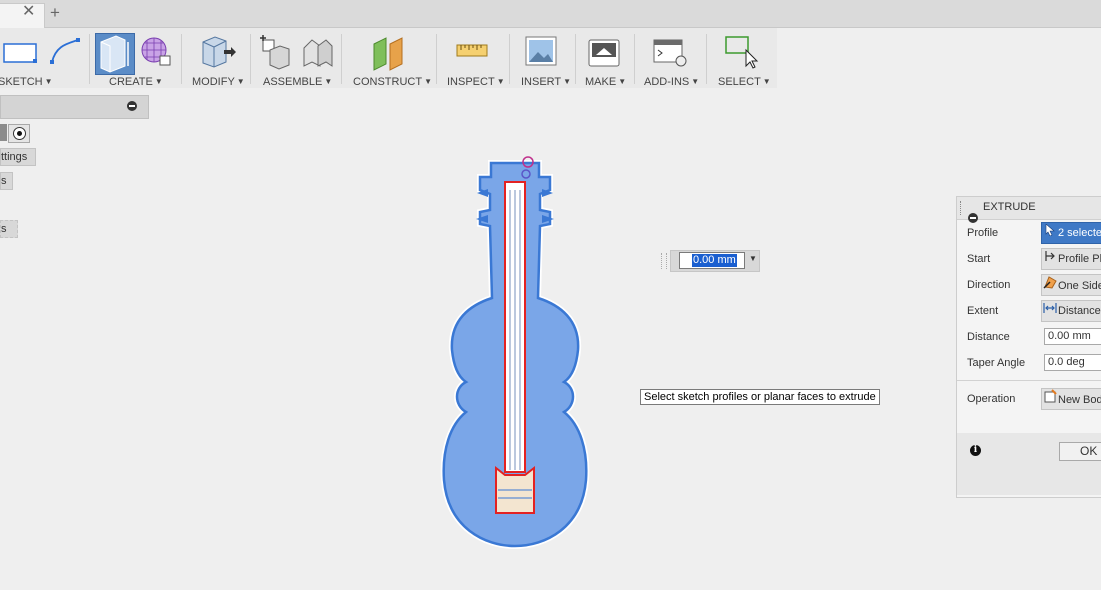  I want to click on drag-handle, so click(664, 261).